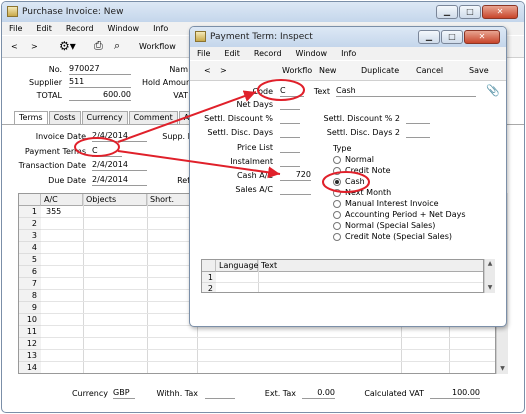 The image size is (526, 414). Describe the element at coordinates (62, 200) in the screenshot. I see `grid-header-ac: A/C` at that location.